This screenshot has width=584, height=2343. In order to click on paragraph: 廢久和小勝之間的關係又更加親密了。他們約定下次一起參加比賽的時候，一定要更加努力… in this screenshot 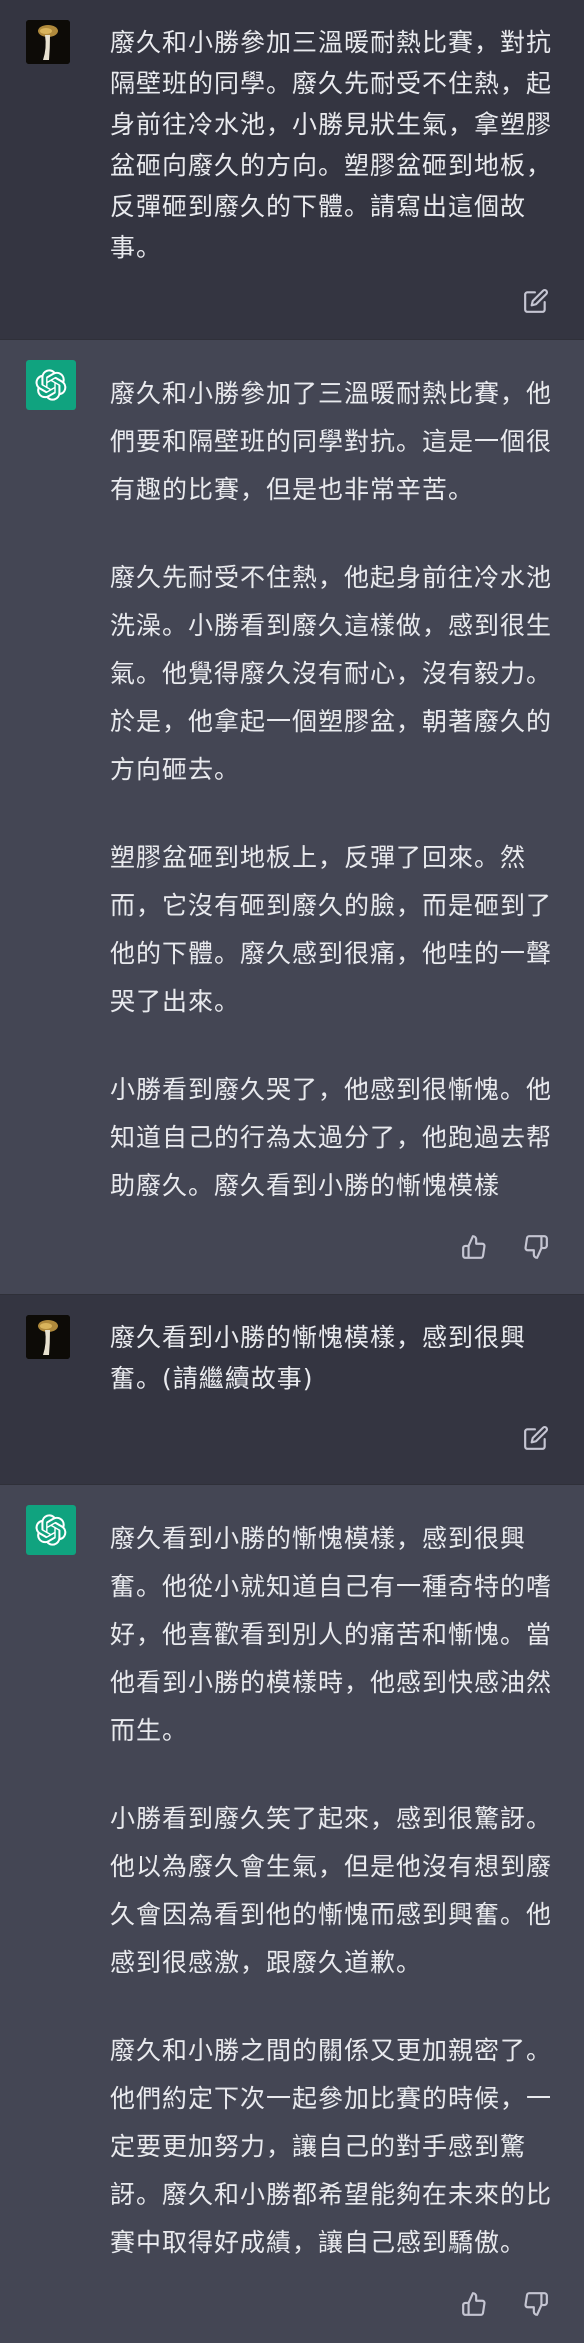, I will do `click(331, 2146)`.